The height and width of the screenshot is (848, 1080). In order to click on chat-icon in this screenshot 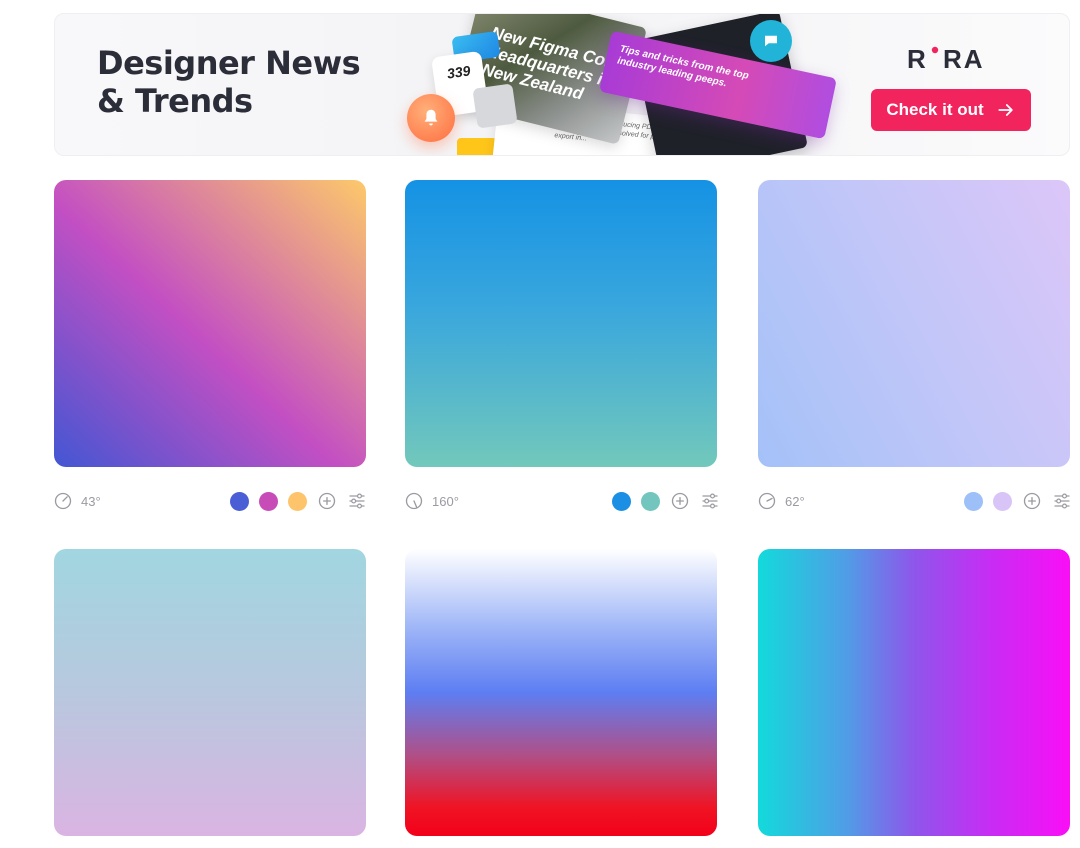, I will do `click(771, 41)`.